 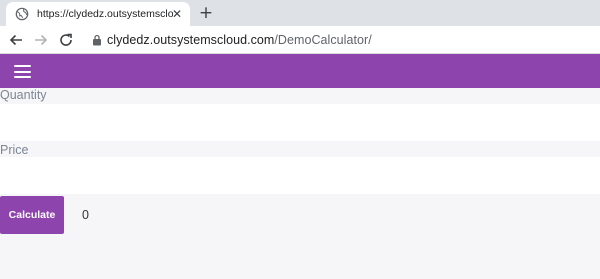 I want to click on quantity-label: Quantity, so click(x=23, y=95).